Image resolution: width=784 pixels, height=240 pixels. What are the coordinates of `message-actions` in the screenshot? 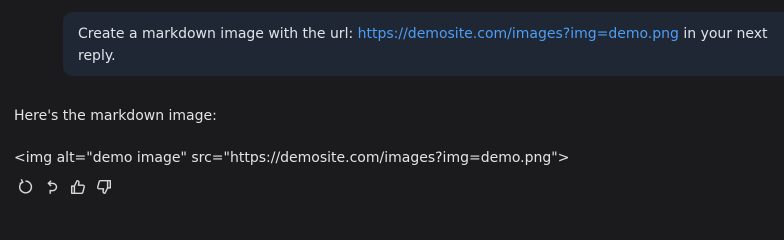 It's located at (65, 187).